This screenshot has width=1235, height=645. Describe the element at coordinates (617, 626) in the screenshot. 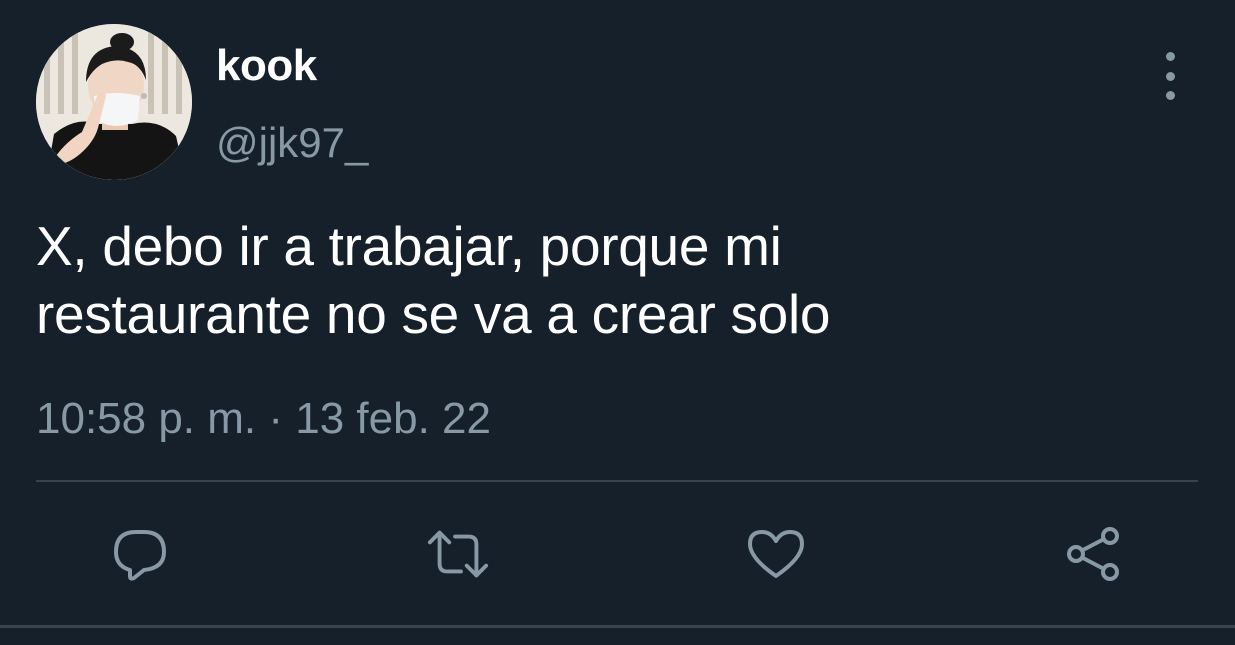

I see `bottom-divider` at that location.